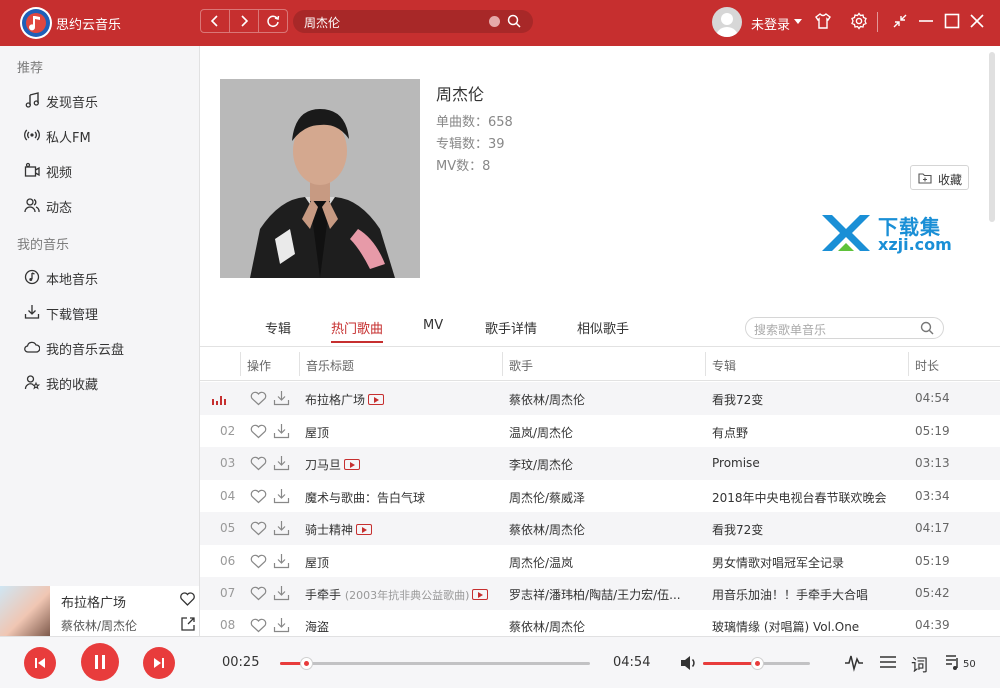  Describe the element at coordinates (823, 22) in the screenshot. I see `skin-shirt-icon` at that location.